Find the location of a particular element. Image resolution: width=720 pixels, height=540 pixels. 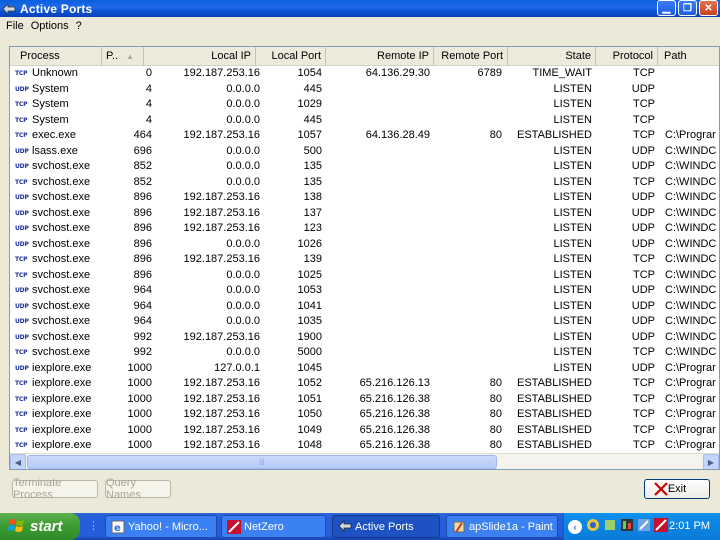

task-paint: apSlide1a - Paint is located at coordinates (502, 526).